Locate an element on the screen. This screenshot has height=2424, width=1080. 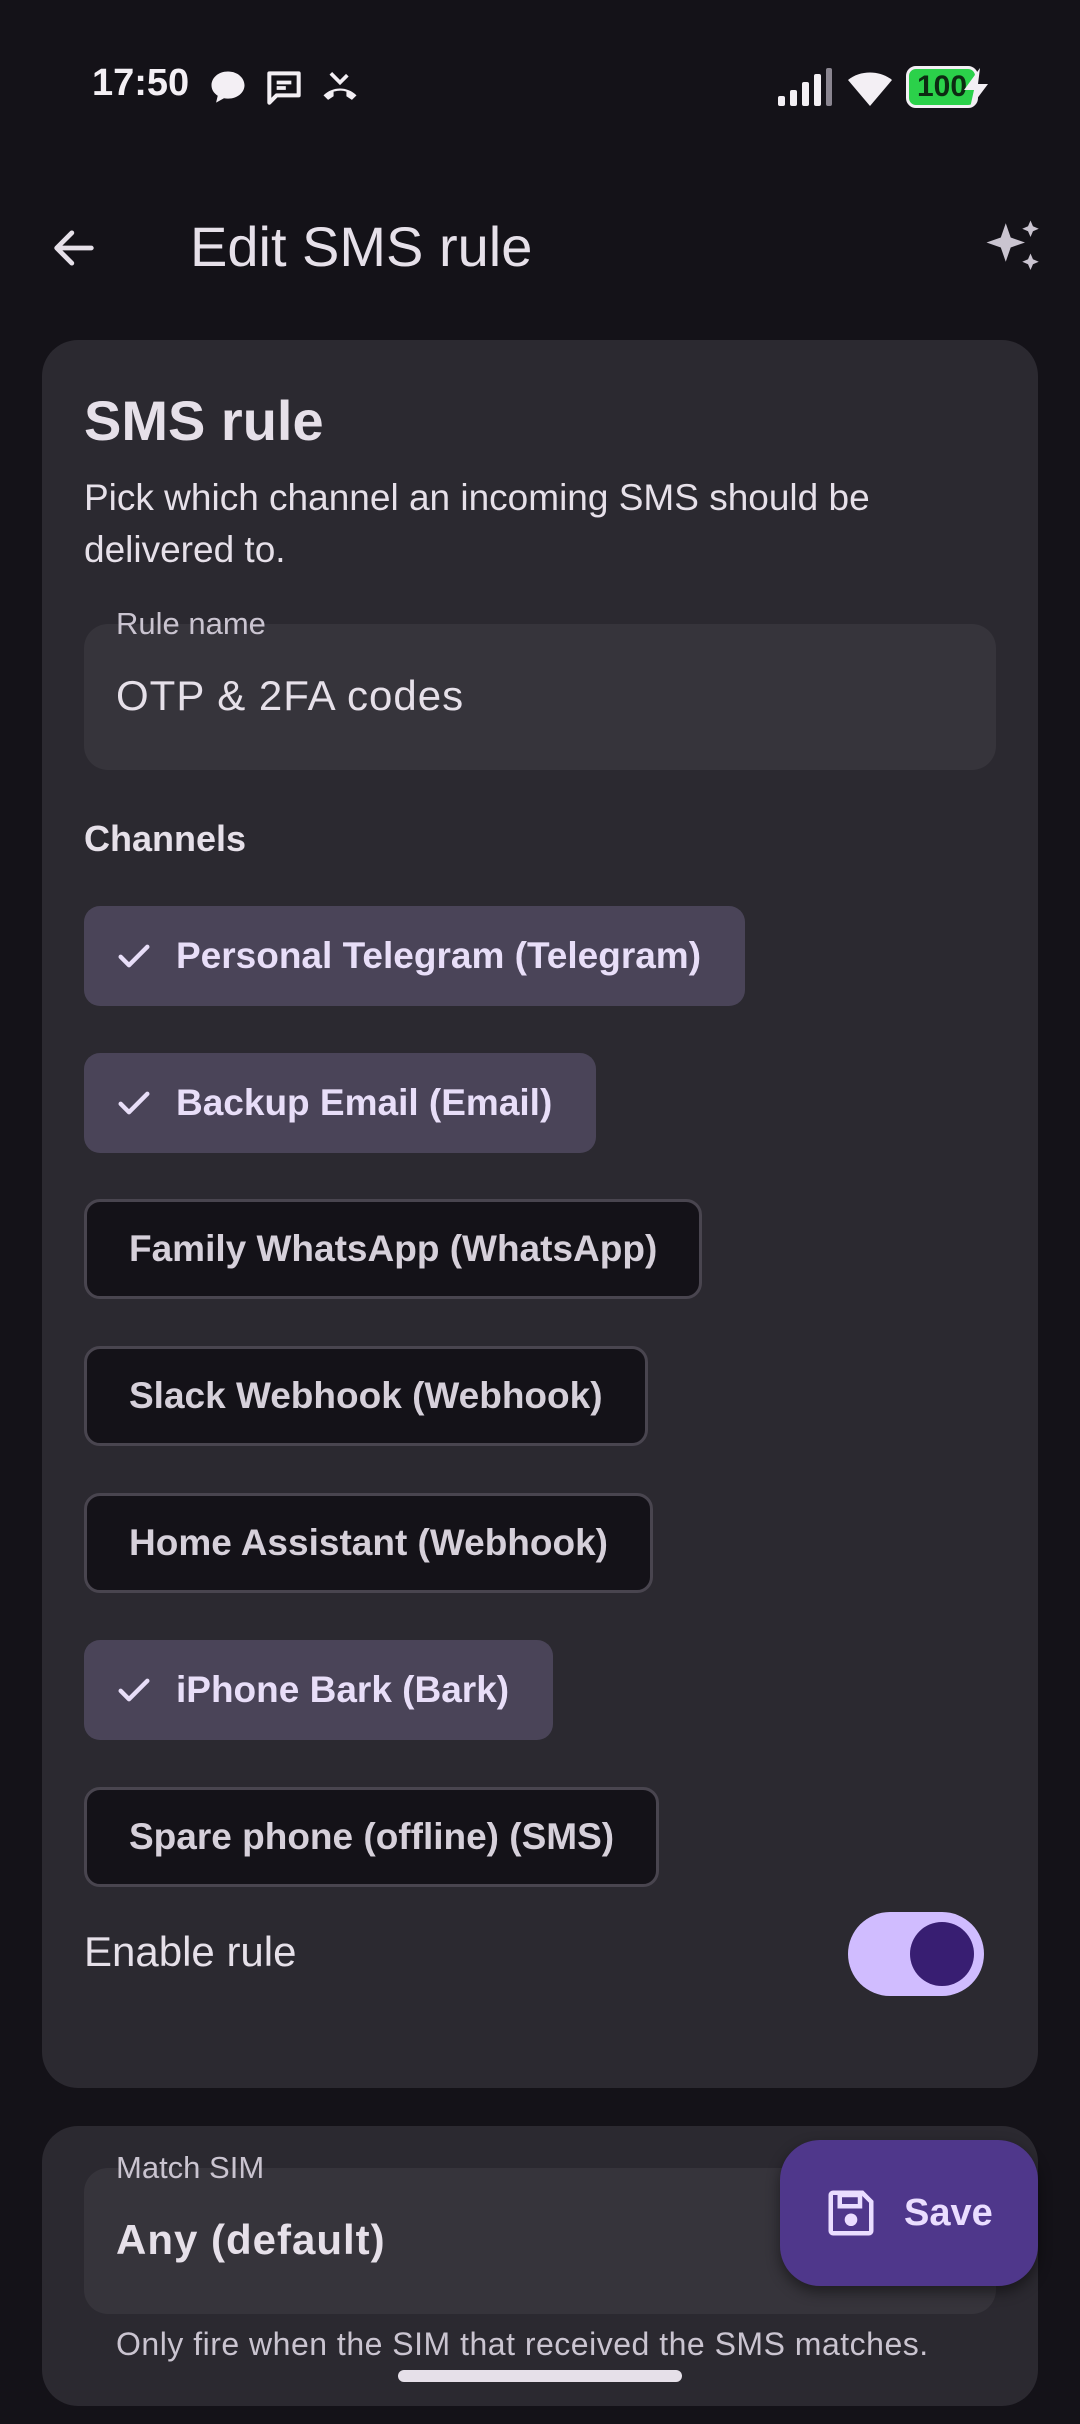
channel-chip: Spare phone (offline) (SMS) is located at coordinates (372, 1837).